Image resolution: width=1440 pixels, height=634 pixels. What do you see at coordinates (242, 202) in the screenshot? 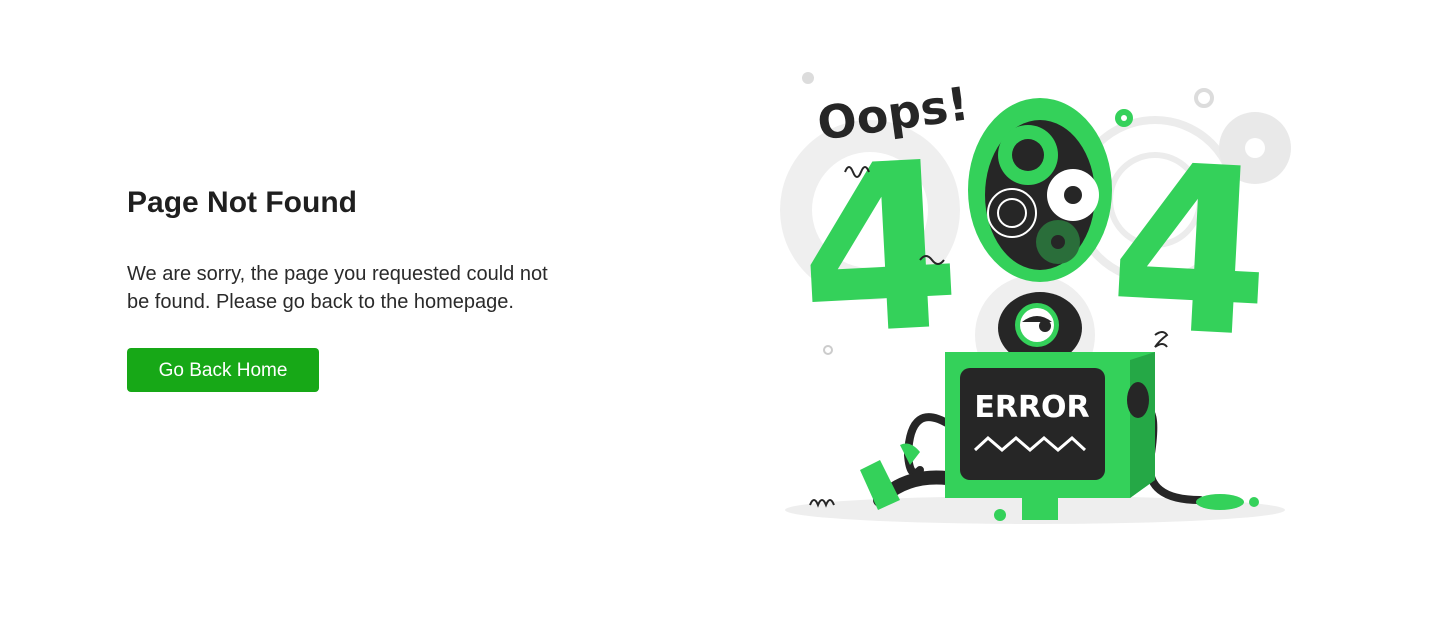
I see `page-title: Page Not Found` at bounding box center [242, 202].